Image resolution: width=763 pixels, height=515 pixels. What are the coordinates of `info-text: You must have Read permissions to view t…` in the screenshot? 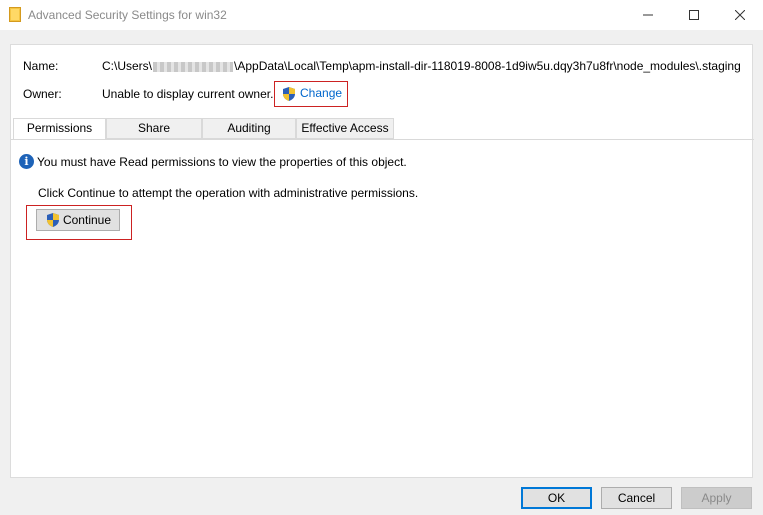 It's located at (222, 161).